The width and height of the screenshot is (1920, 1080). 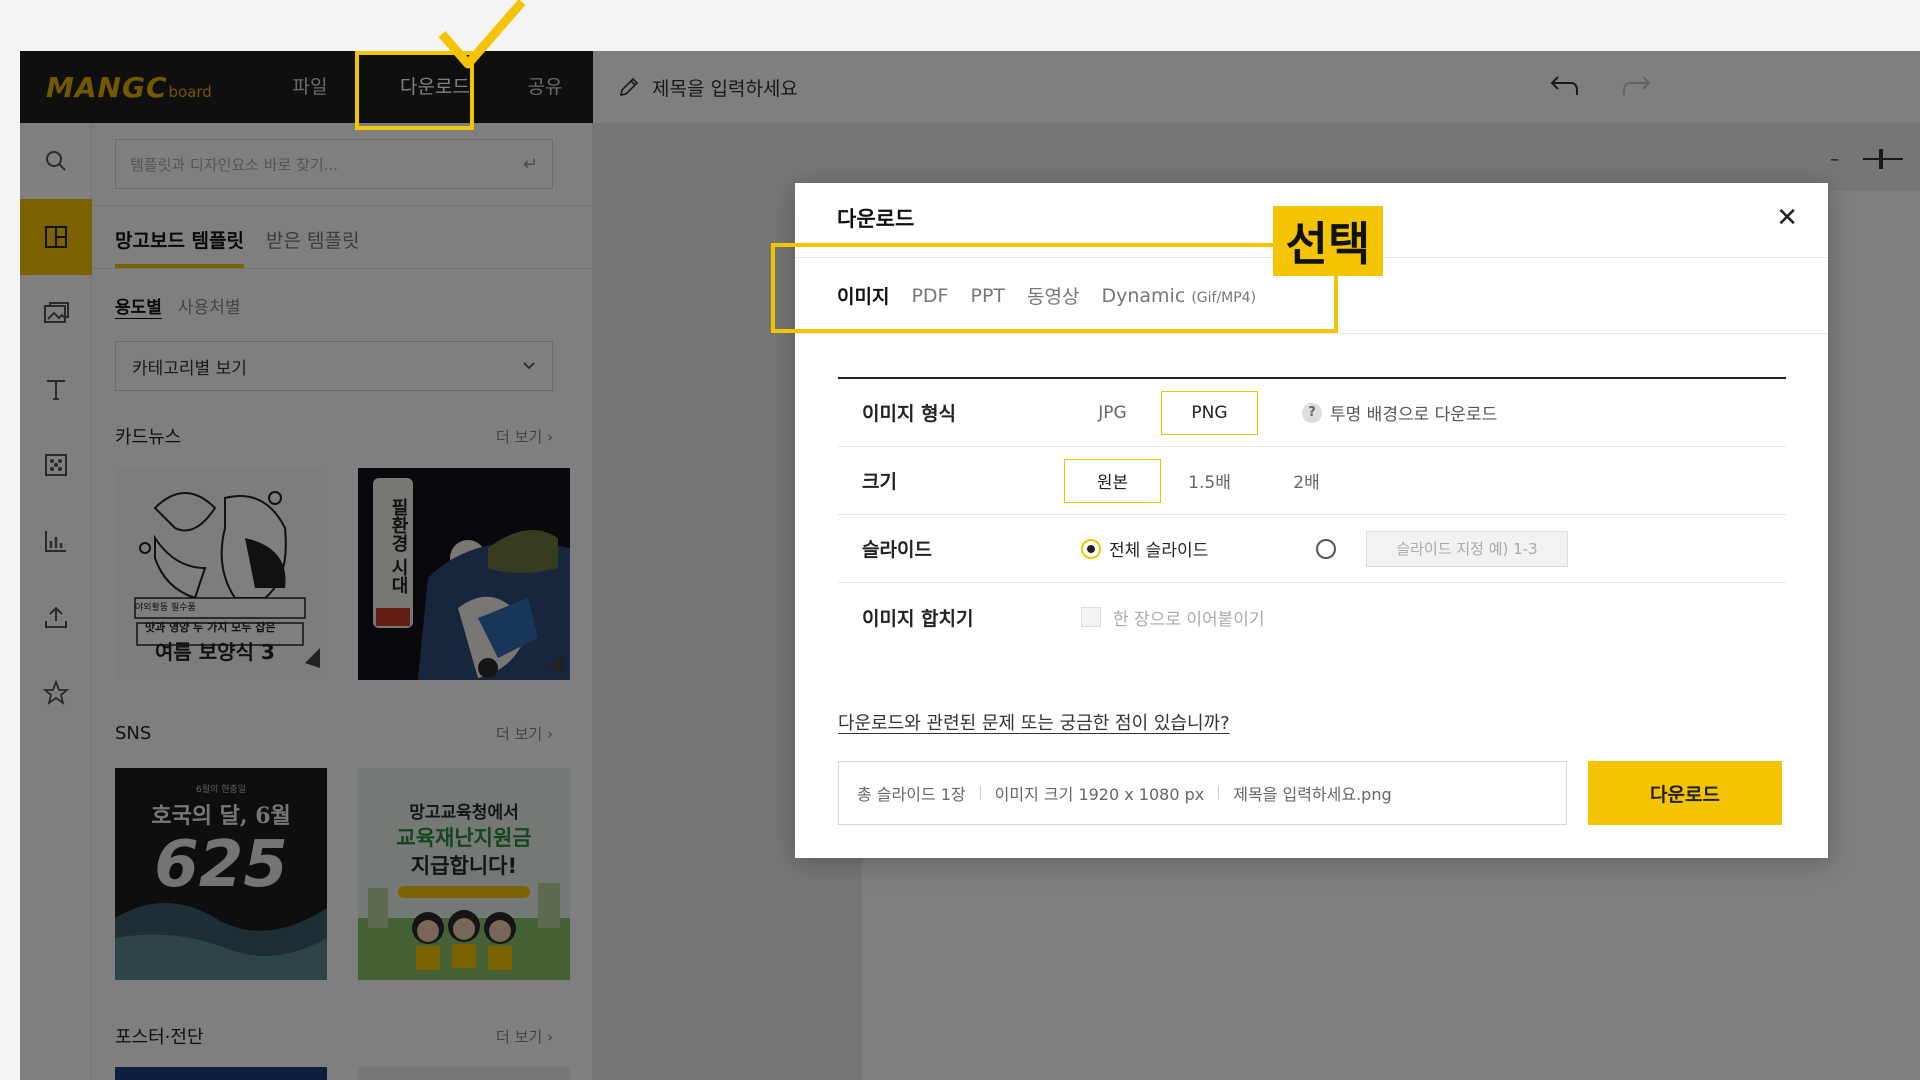 I want to click on dialog-title: 다운로드, so click(x=876, y=219).